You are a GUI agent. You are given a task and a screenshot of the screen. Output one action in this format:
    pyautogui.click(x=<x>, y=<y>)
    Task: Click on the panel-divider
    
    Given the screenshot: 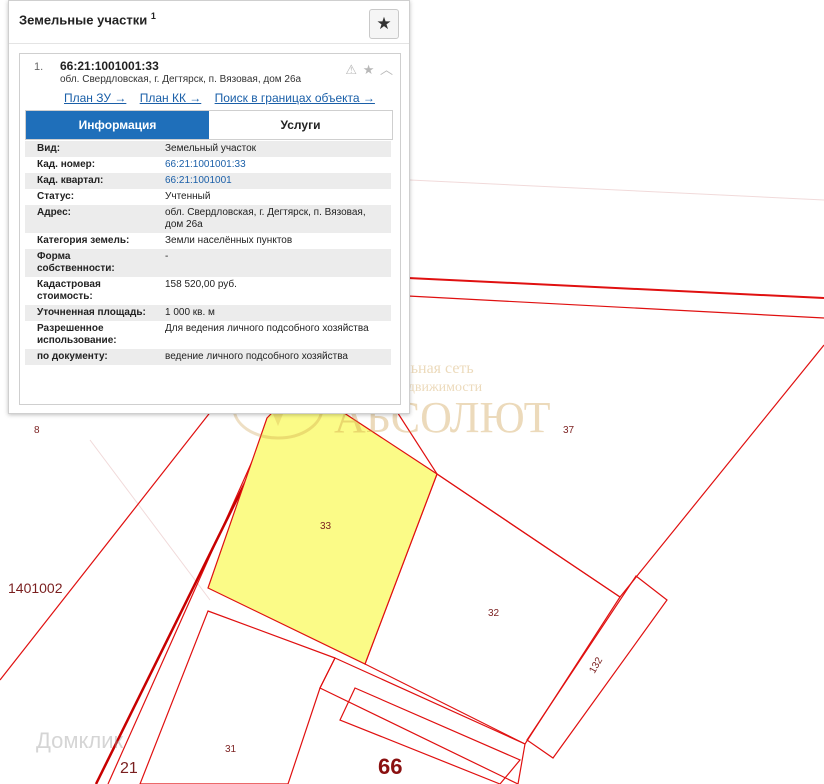 What is the action you would take?
    pyautogui.click(x=209, y=43)
    